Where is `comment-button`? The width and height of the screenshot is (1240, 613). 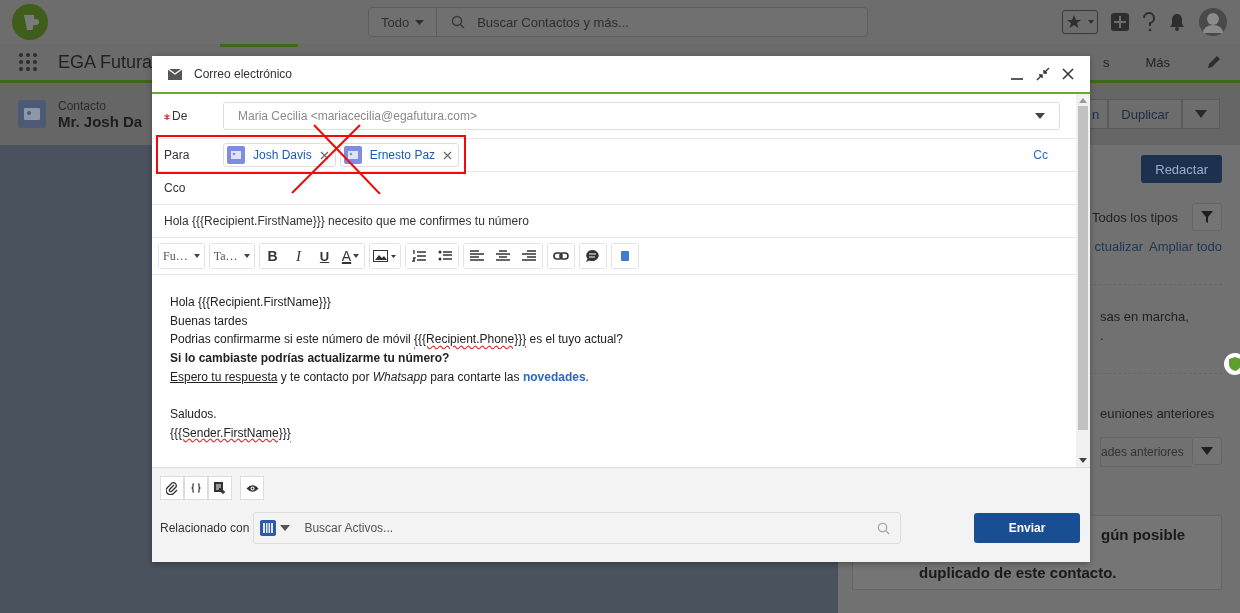 comment-button is located at coordinates (592, 256).